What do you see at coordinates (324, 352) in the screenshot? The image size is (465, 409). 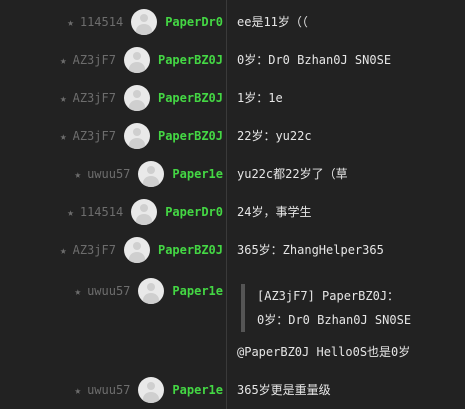 I see `message-text: @PaperBZ0J Hello0S也是0岁` at bounding box center [324, 352].